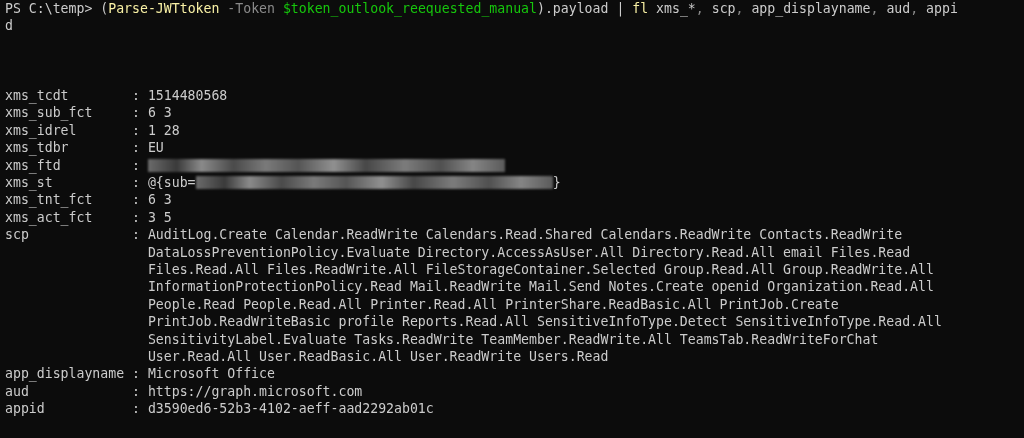  I want to click on field-value: @{sub=, so click(171, 183).